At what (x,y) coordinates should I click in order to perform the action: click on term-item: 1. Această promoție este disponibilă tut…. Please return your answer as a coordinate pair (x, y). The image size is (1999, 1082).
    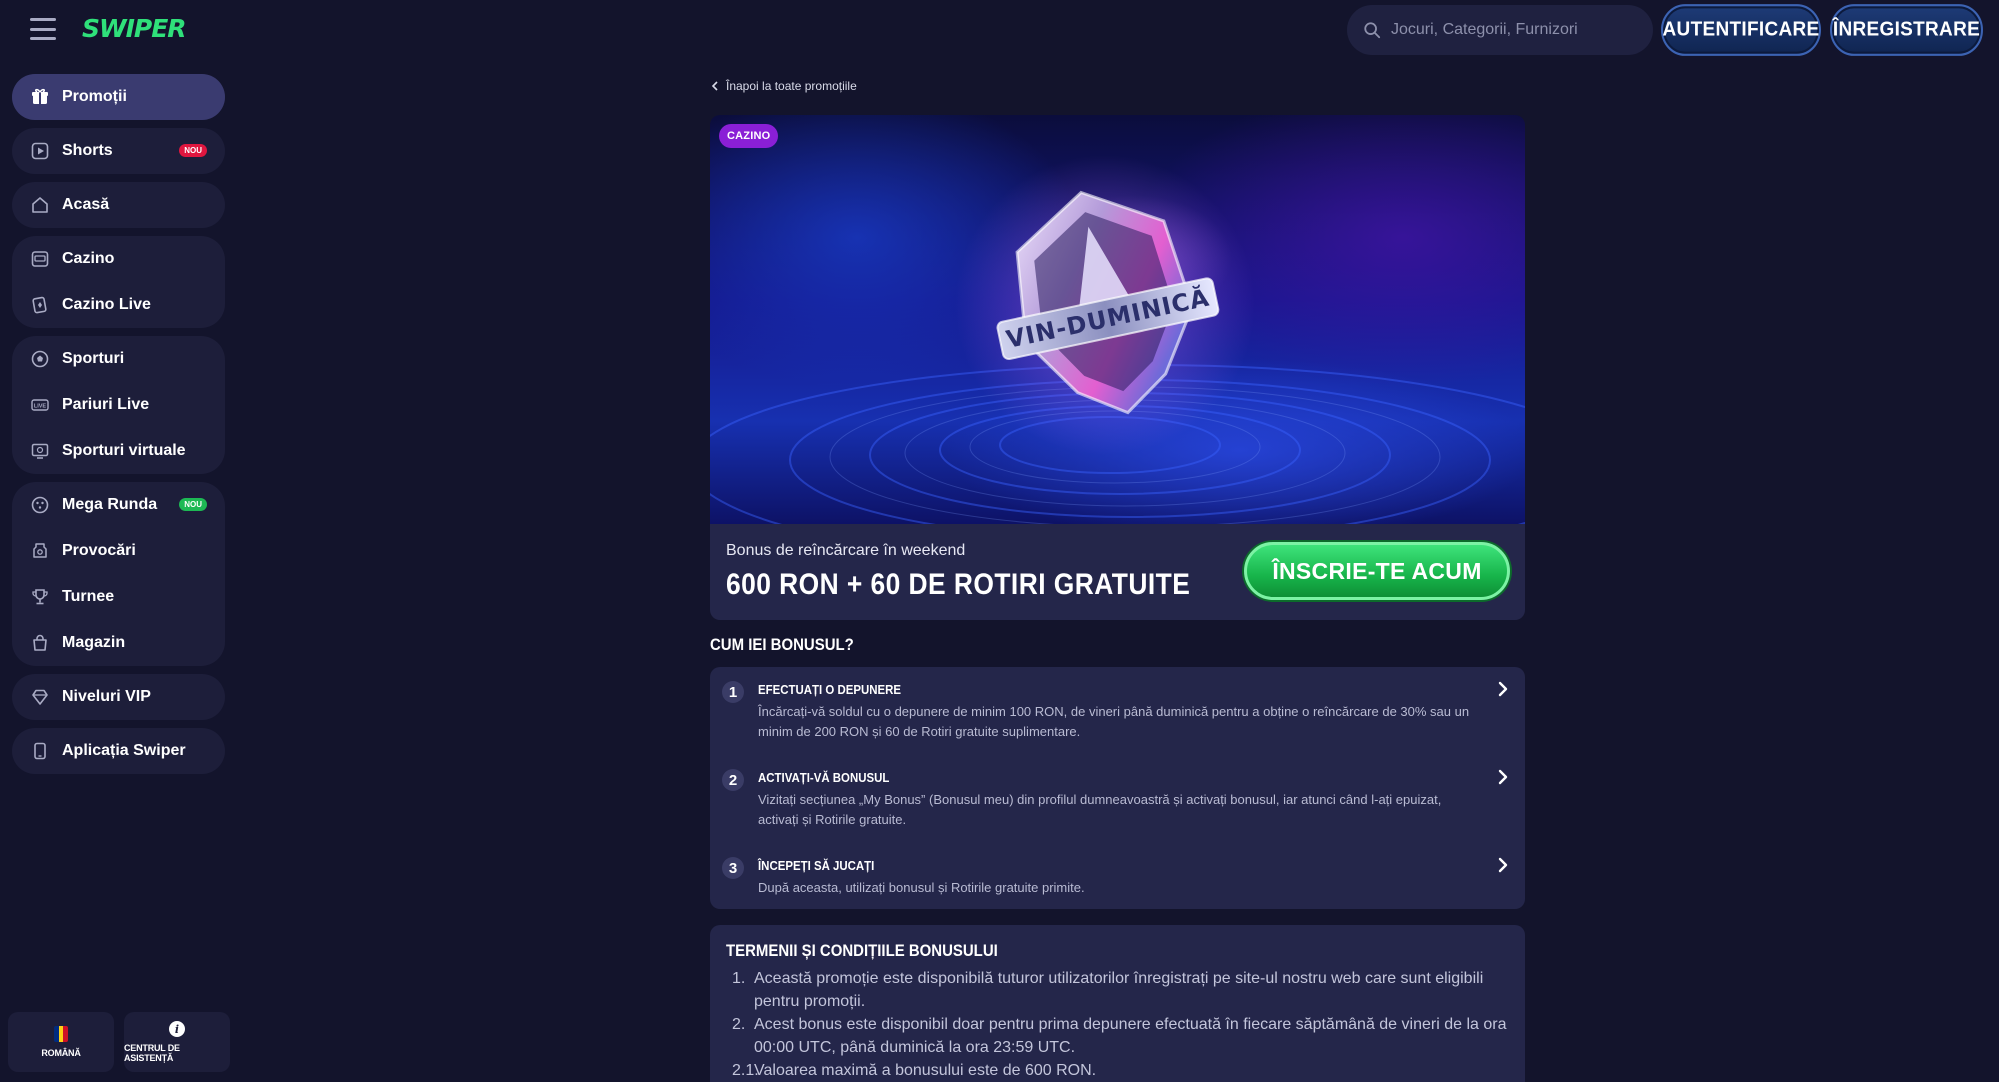
    Looking at the image, I should click on (1121, 990).